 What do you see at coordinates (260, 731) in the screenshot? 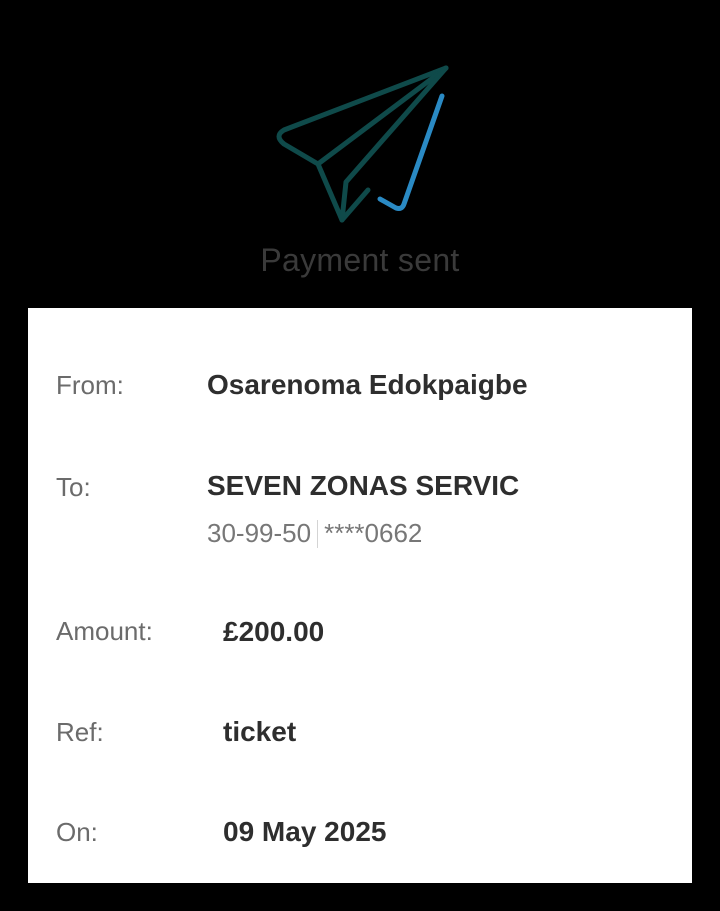
I see `ref-value: ticket` at bounding box center [260, 731].